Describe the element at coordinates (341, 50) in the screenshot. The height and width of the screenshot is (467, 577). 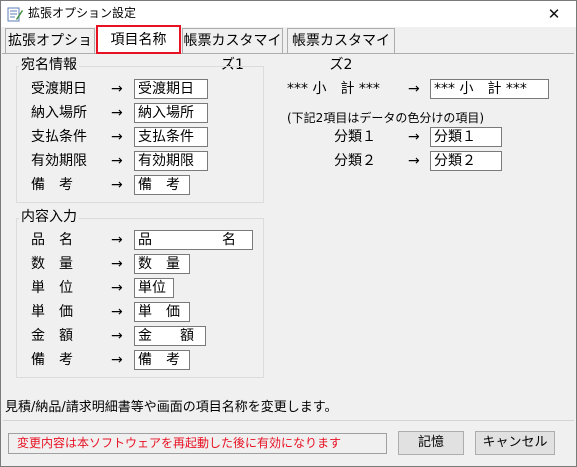
I see `tab-form-customize-2: 帳票カスタマイズ2` at that location.